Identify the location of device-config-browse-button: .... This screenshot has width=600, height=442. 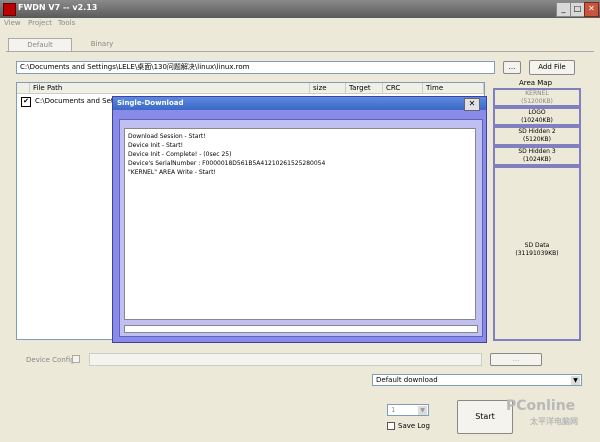
(516, 359).